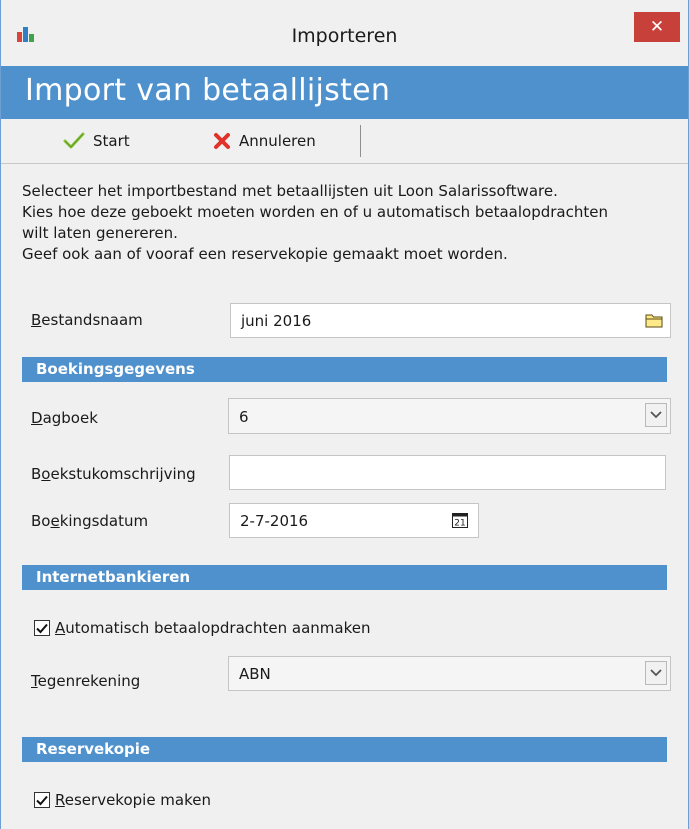 Image resolution: width=689 pixels, height=829 pixels. What do you see at coordinates (450, 320) in the screenshot?
I see `bestandsnaam-field: juni 2016` at bounding box center [450, 320].